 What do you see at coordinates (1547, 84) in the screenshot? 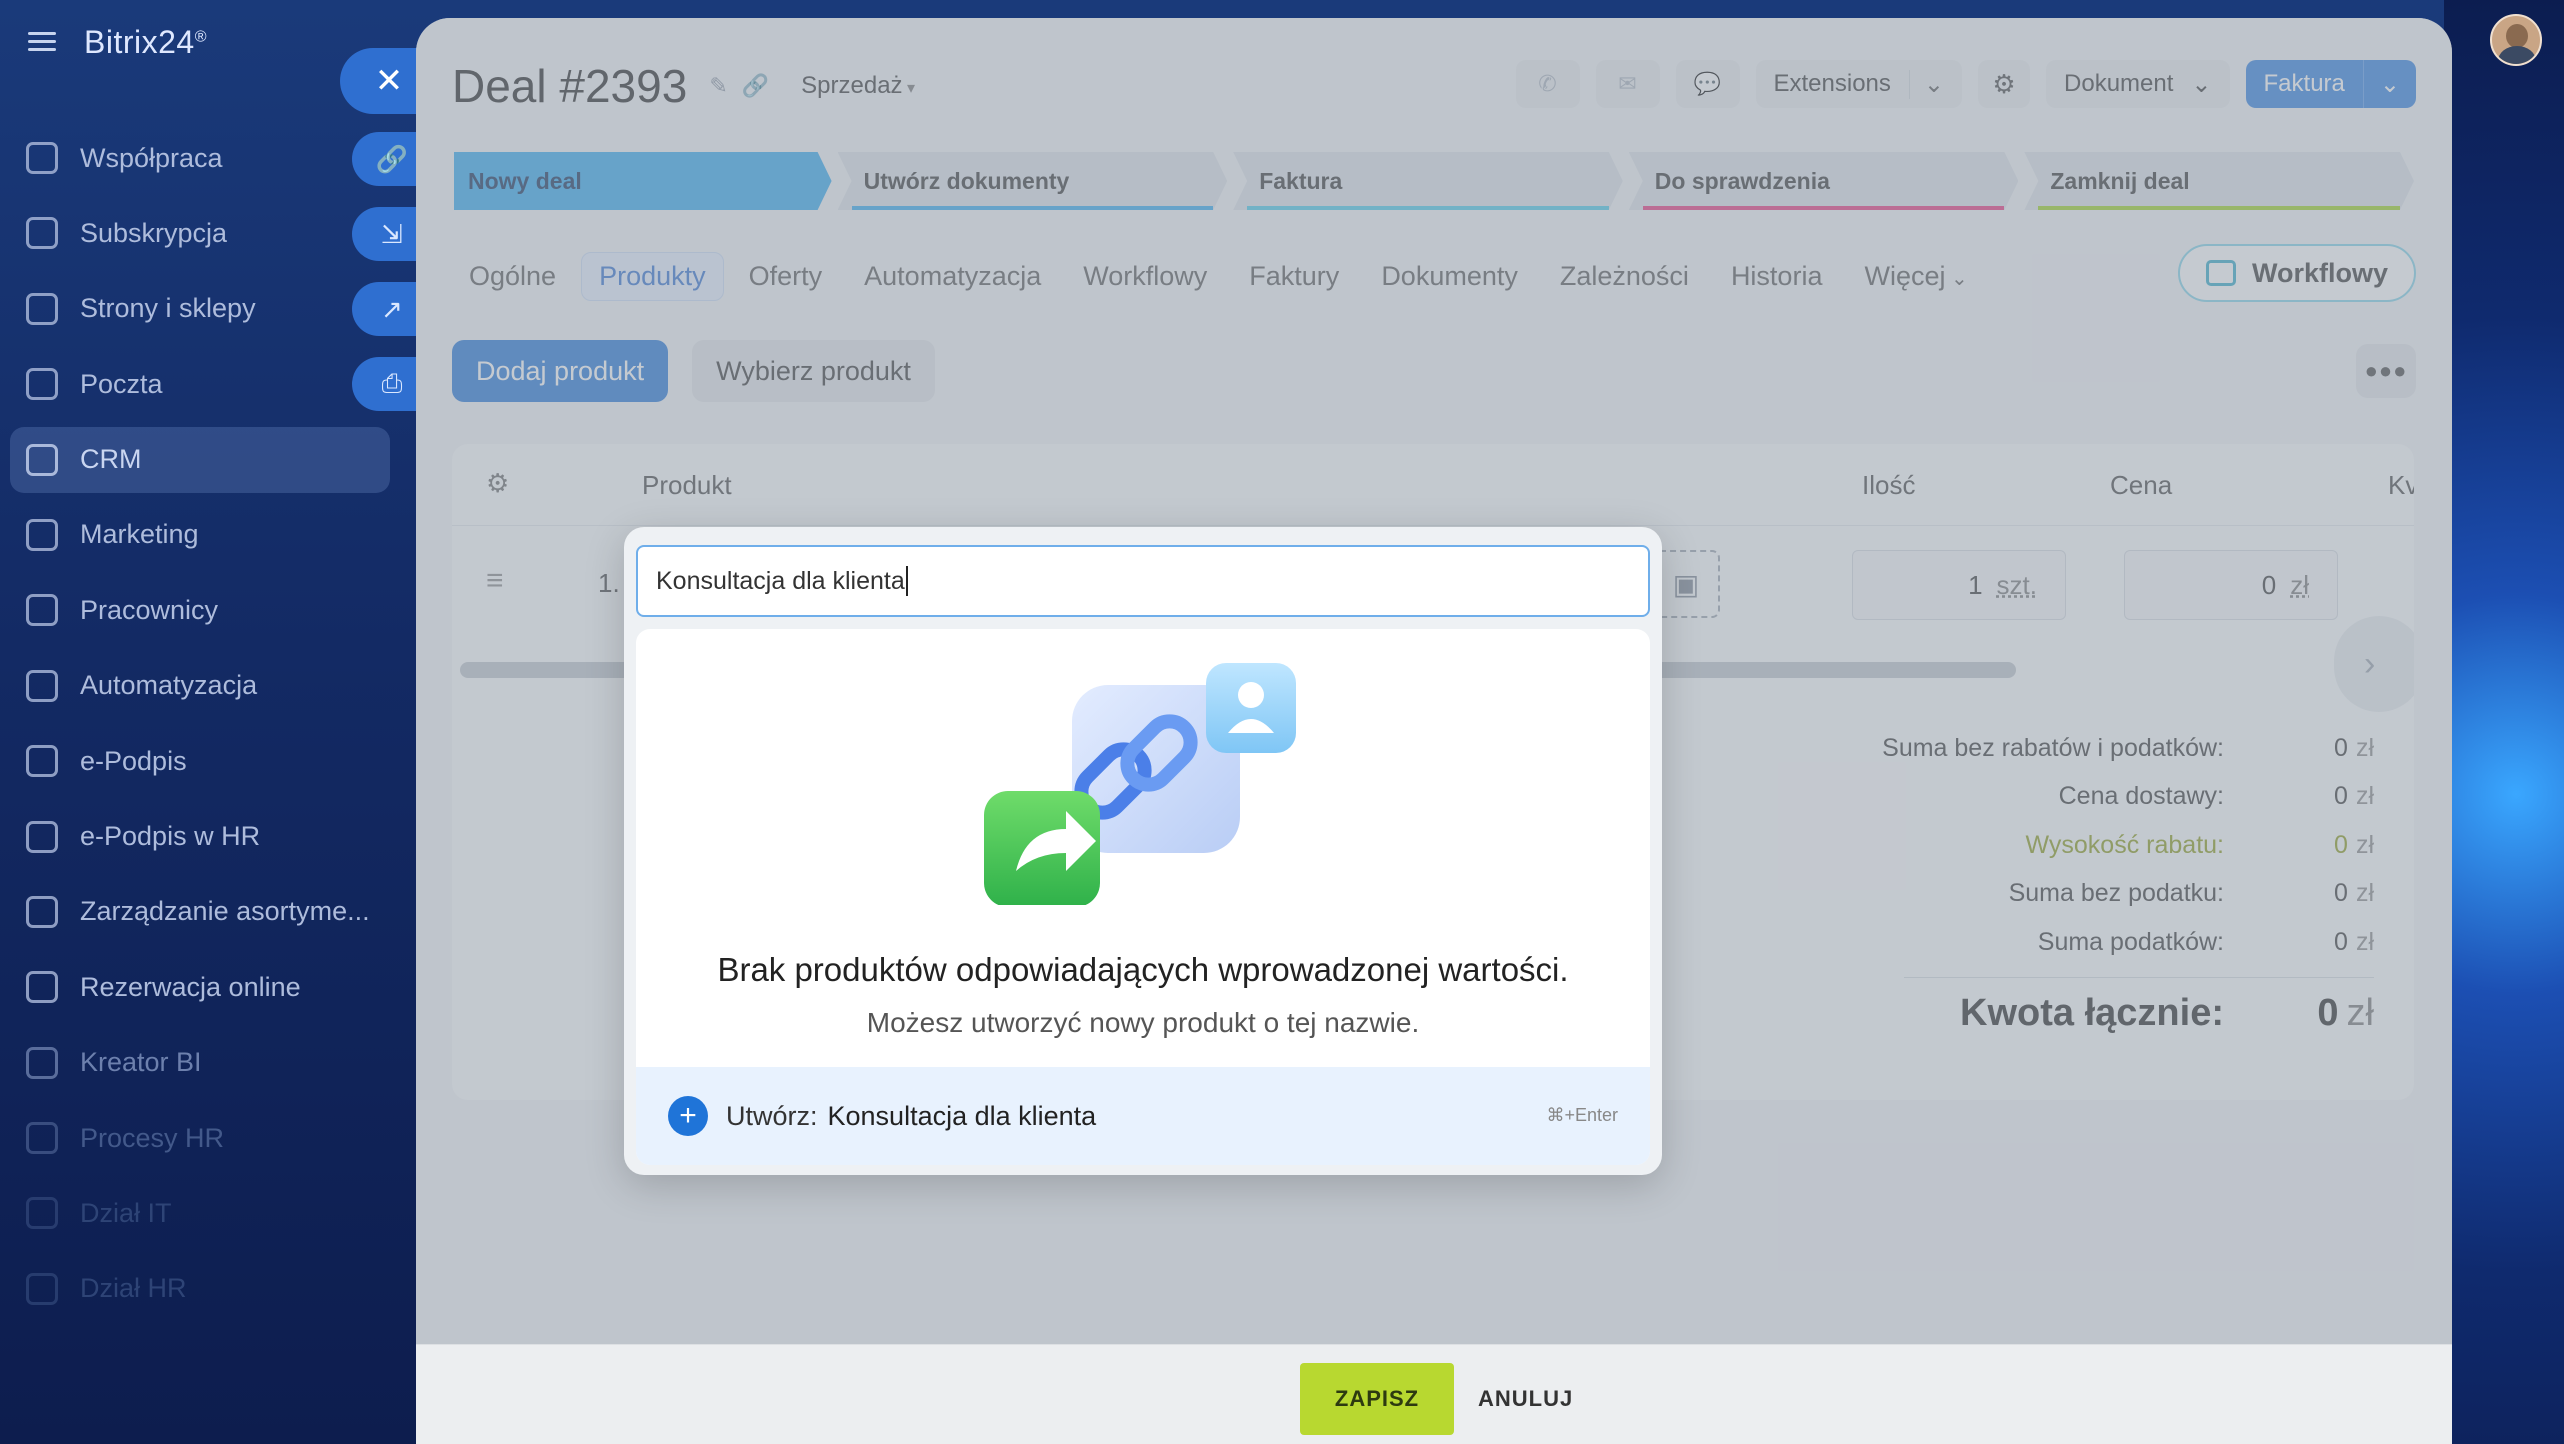
I see `phone-icon: ✆` at bounding box center [1547, 84].